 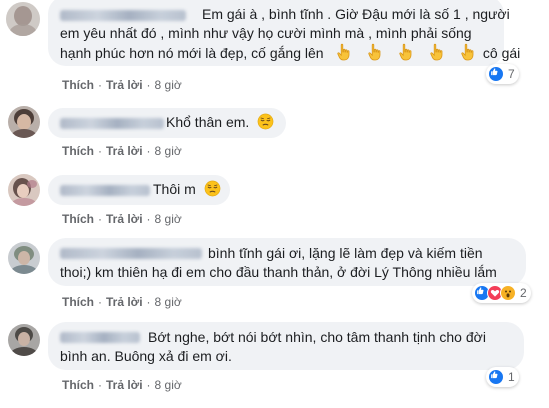 What do you see at coordinates (511, 74) in the screenshot?
I see `reaction-count: 7` at bounding box center [511, 74].